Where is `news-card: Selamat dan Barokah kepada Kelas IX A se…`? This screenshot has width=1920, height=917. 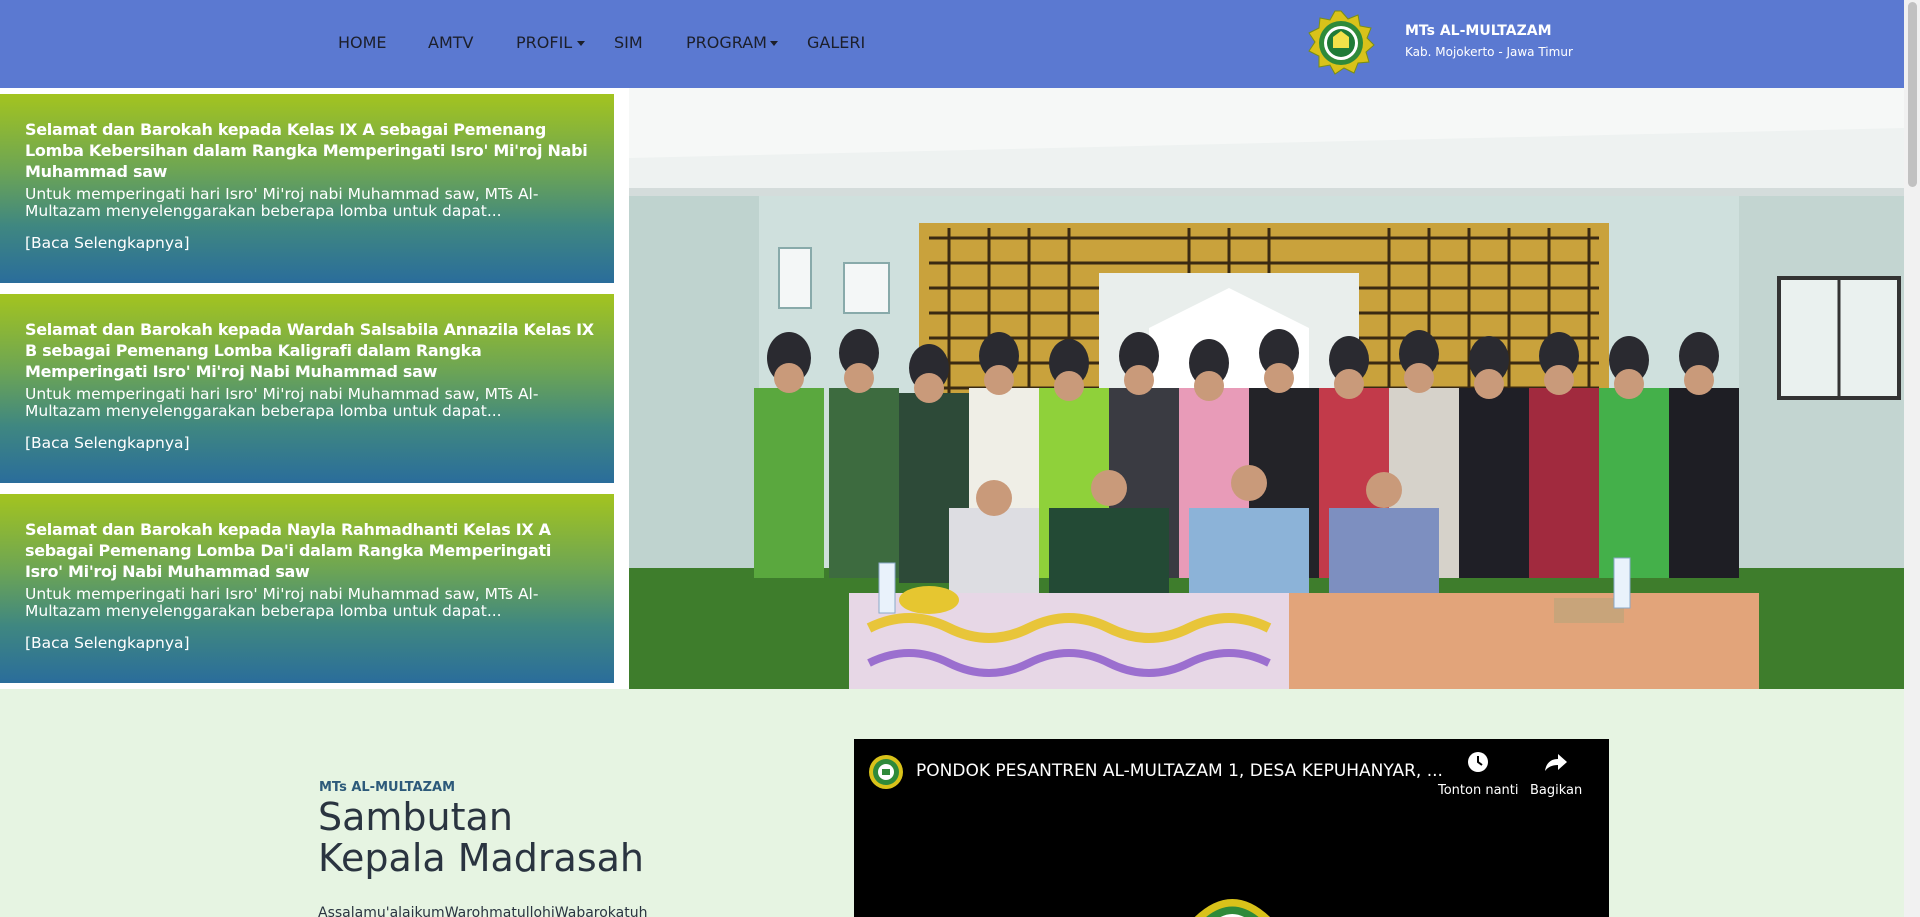
news-card: Selamat dan Barokah kepada Kelas IX A se… is located at coordinates (307, 188).